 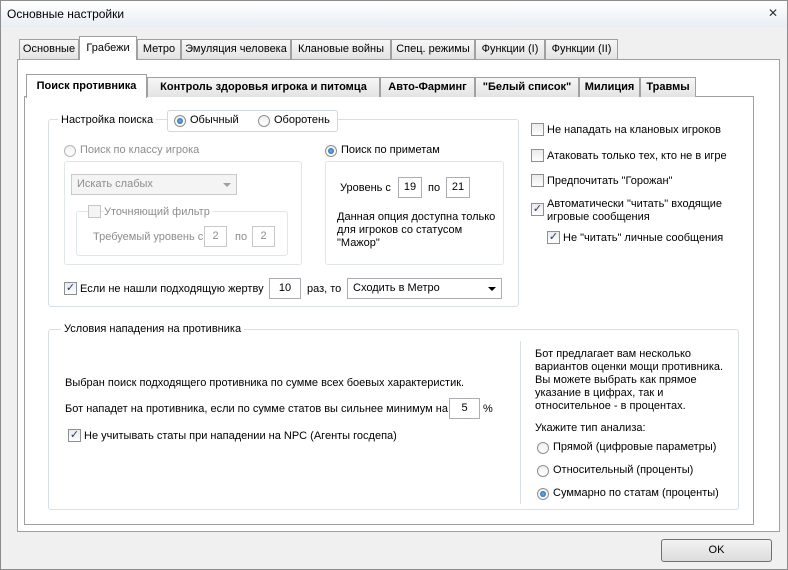 What do you see at coordinates (527, 87) in the screenshot?
I see `subtab-white-list: "Белый список"` at bounding box center [527, 87].